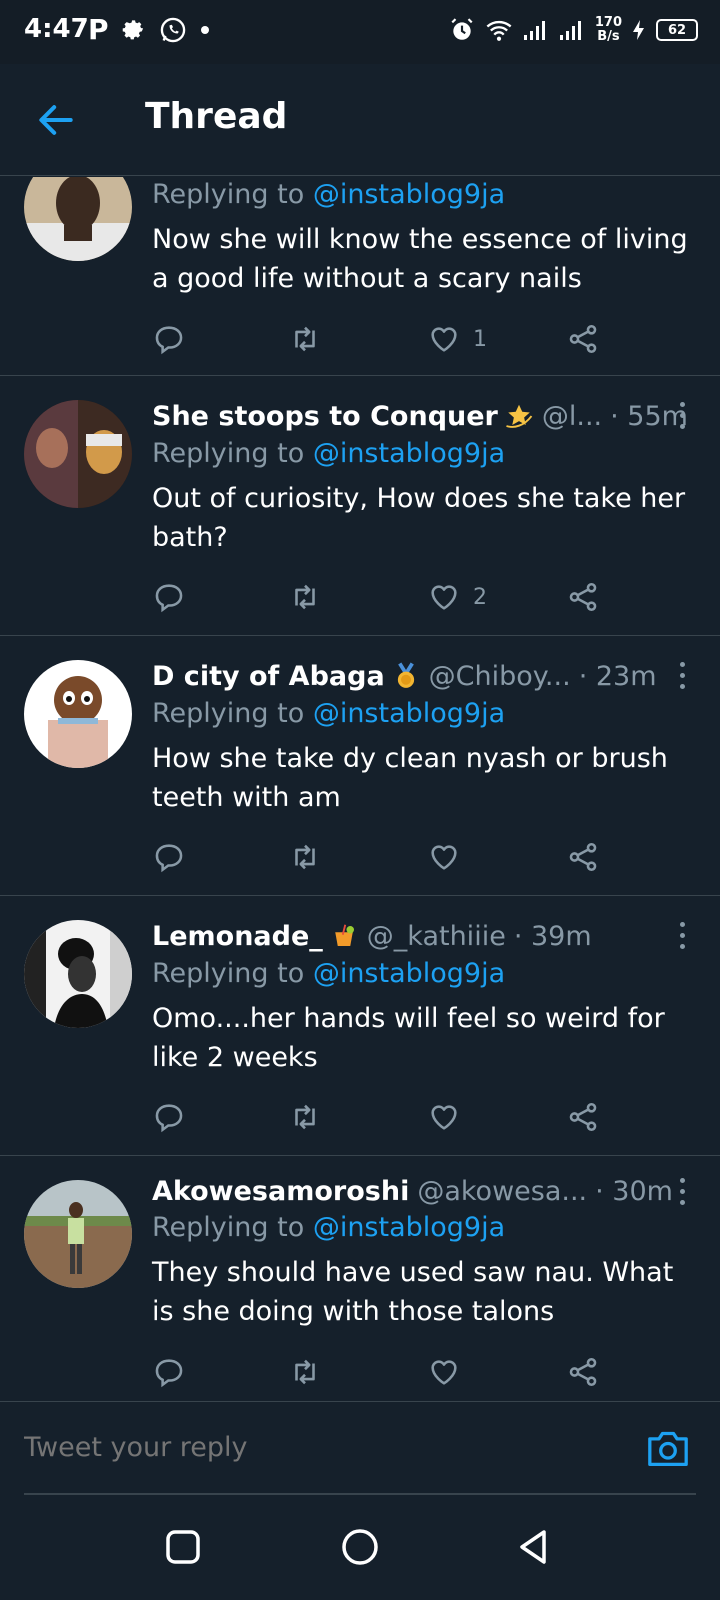 This screenshot has width=720, height=1600. Describe the element at coordinates (360, 120) in the screenshot. I see `header: Thread` at that location.